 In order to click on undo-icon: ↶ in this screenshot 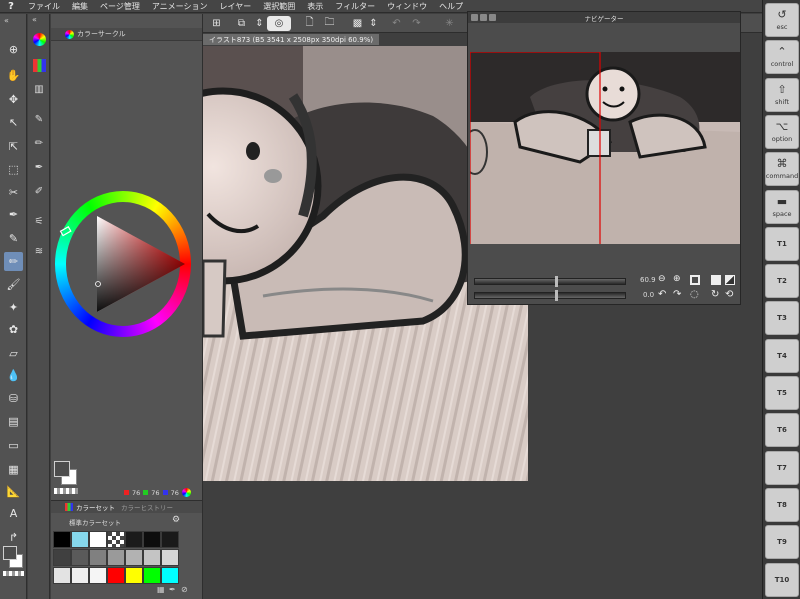, I will do `click(396, 23)`.